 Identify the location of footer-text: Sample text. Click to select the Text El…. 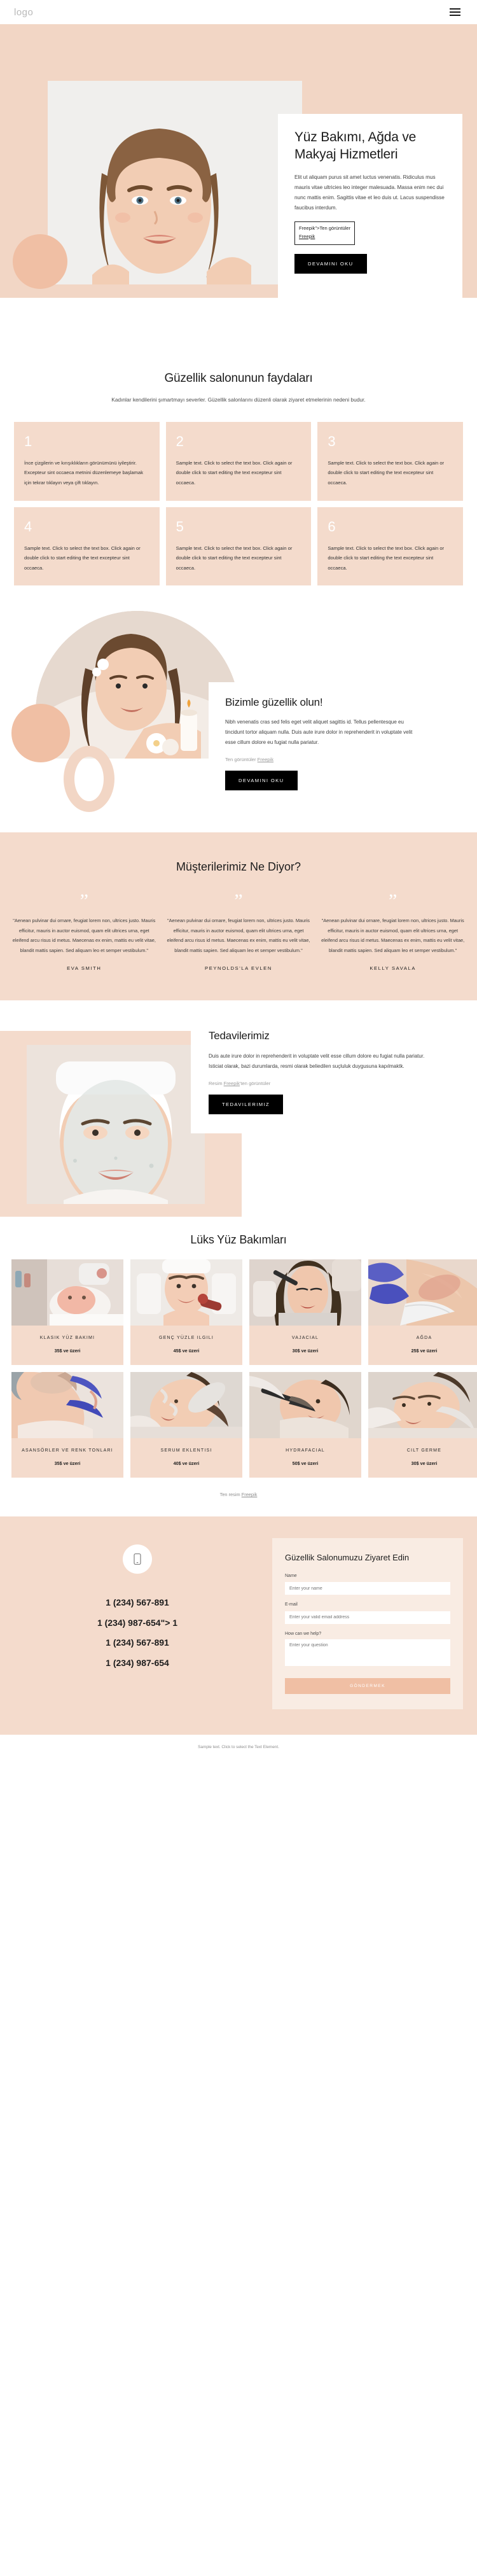
(238, 1746).